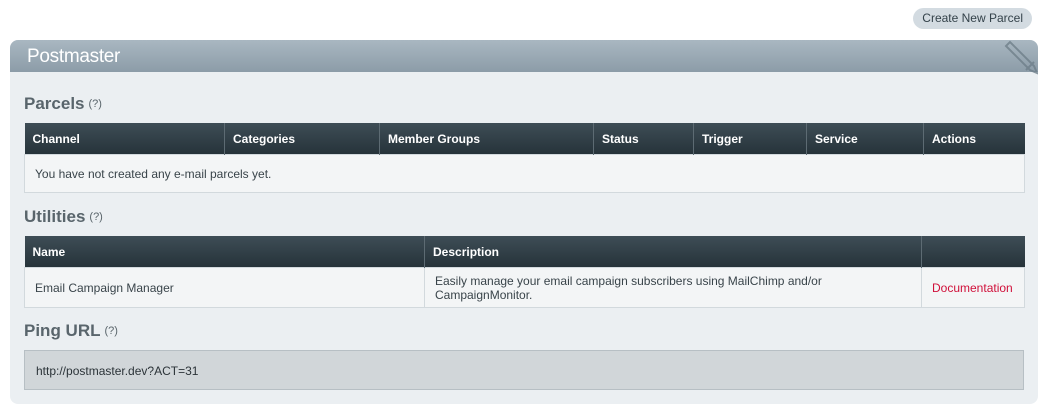  What do you see at coordinates (865, 139) in the screenshot?
I see `column-header-service: Service` at bounding box center [865, 139].